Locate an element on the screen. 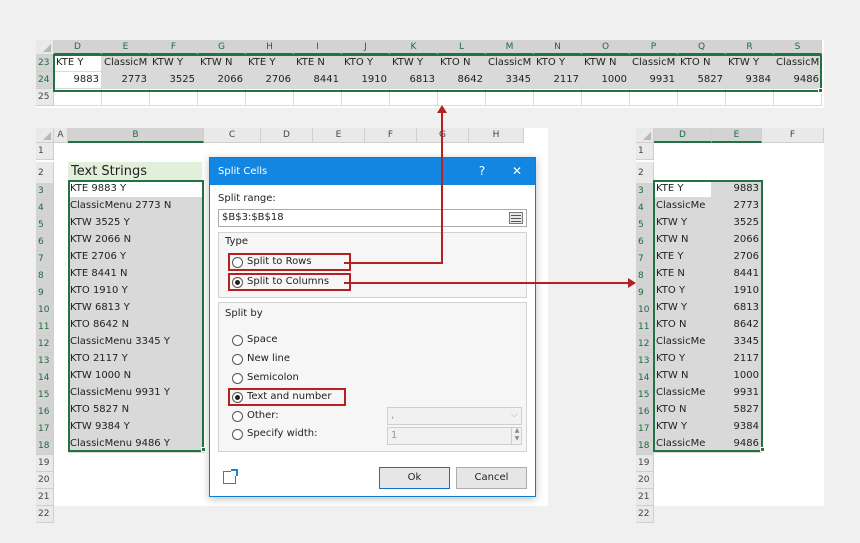 This screenshot has height=543, width=860. text-string-cell: KTW 6813 Y is located at coordinates (136, 308).